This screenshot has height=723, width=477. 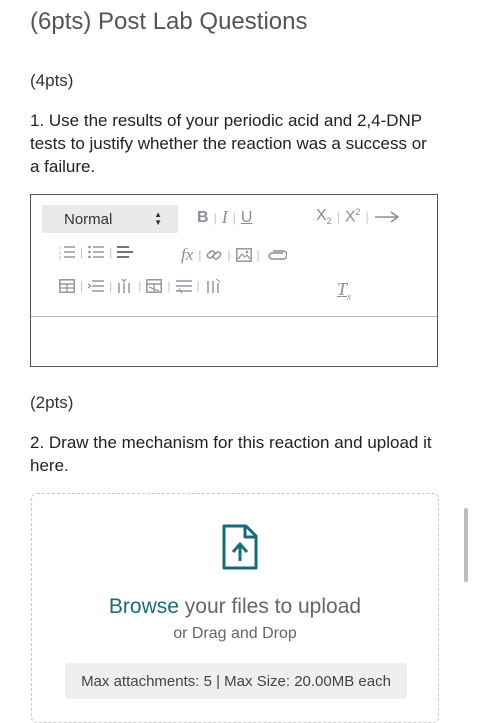 I want to click on q2-points: (2pts), so click(x=52, y=402).